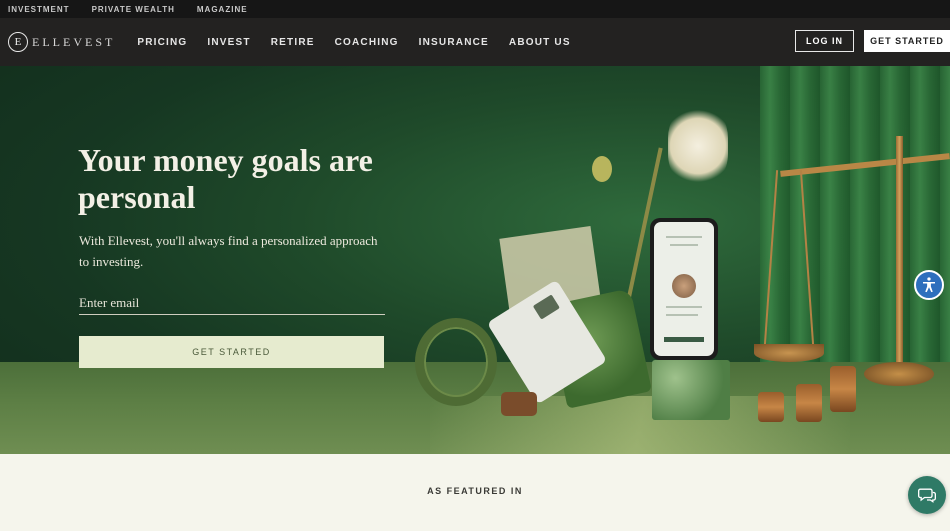  I want to click on featured-section: AS FEATURED IN, so click(475, 492).